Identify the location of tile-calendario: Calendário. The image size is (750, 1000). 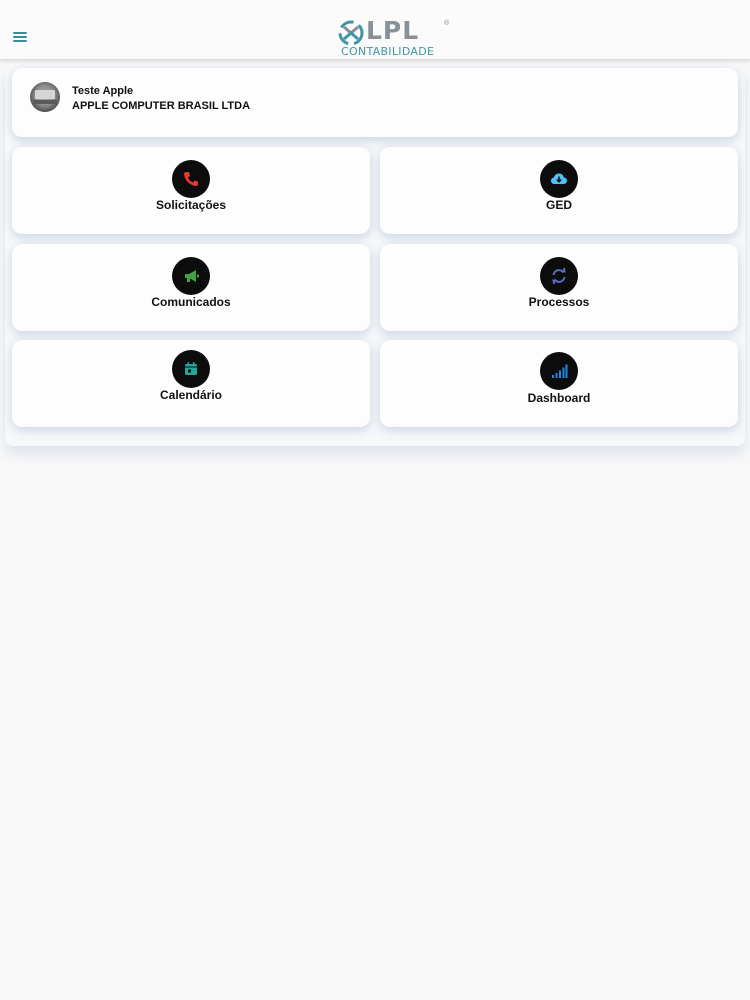
(191, 383).